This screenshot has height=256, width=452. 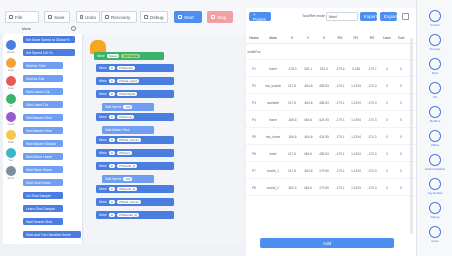 I want to click on palette-block: Wait Laser Cut, so click(x=43, y=104).